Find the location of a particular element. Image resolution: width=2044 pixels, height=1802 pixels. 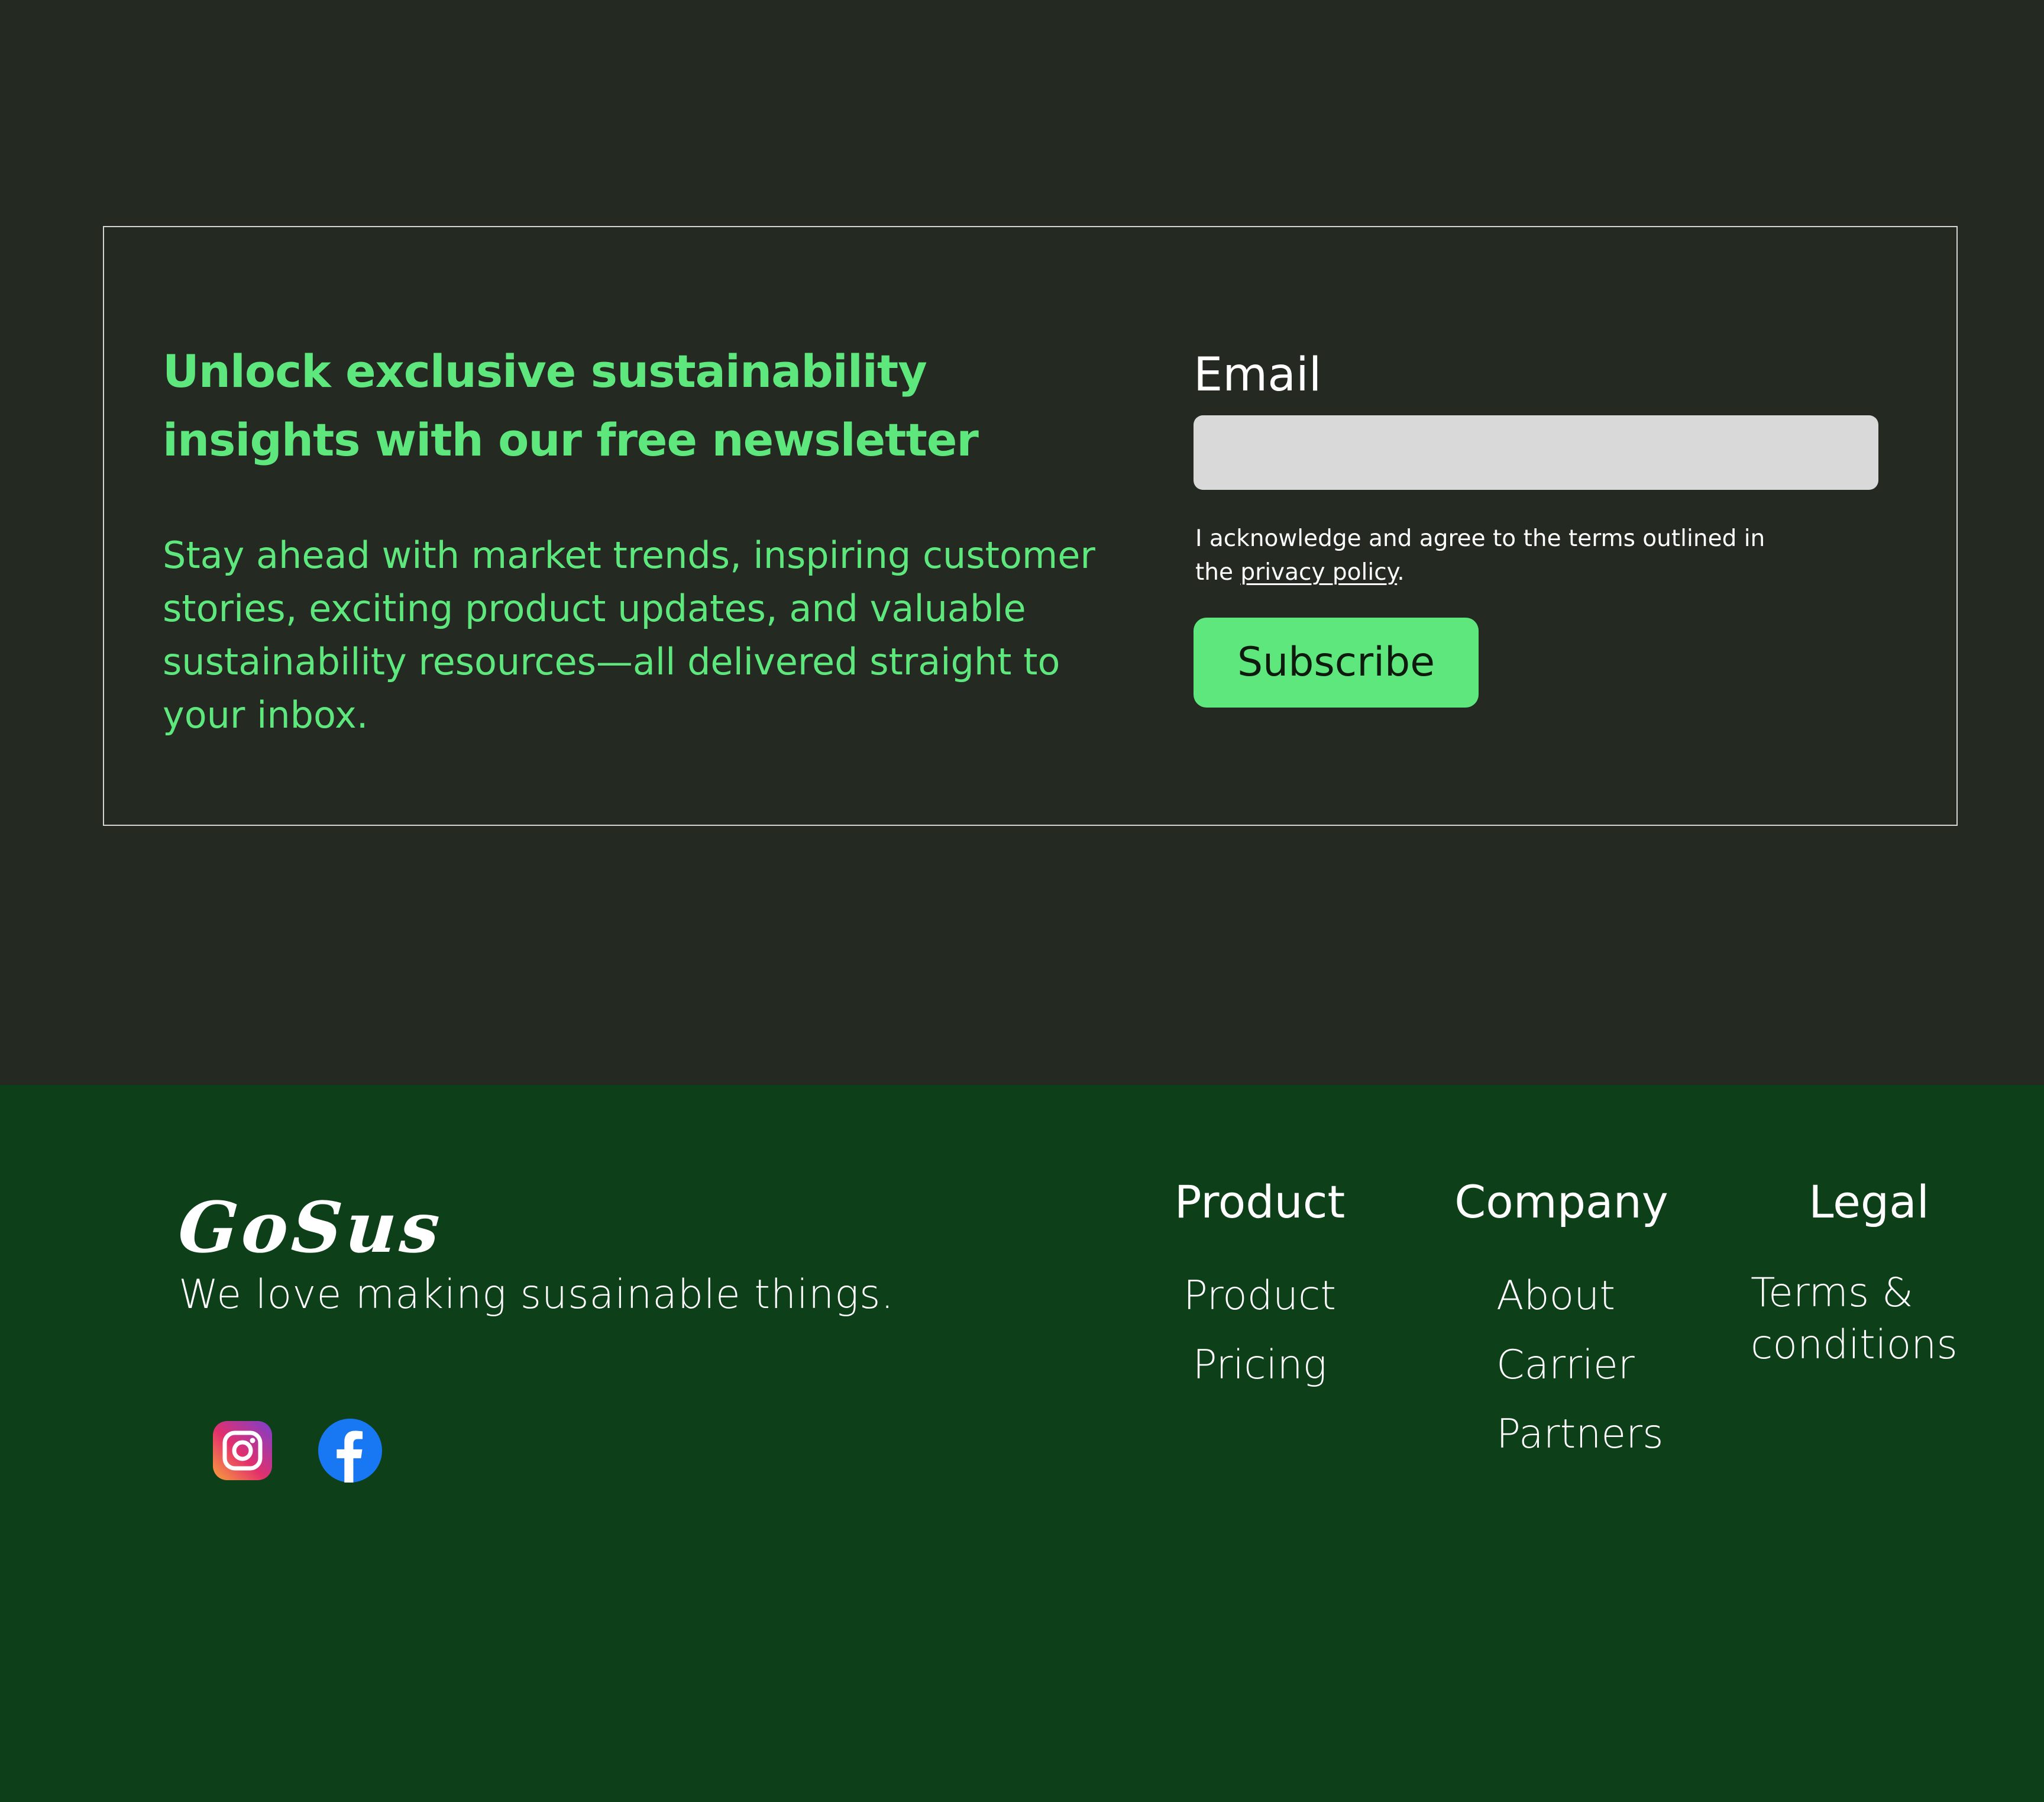

privacy-policy-link: privacy policy is located at coordinates (1318, 572).